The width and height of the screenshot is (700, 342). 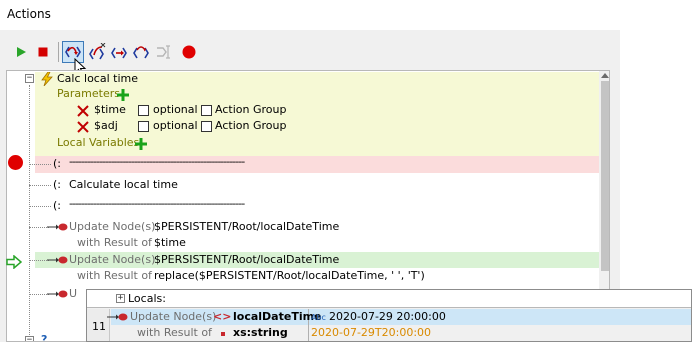 I want to click on step-over-button, so click(x=119, y=52).